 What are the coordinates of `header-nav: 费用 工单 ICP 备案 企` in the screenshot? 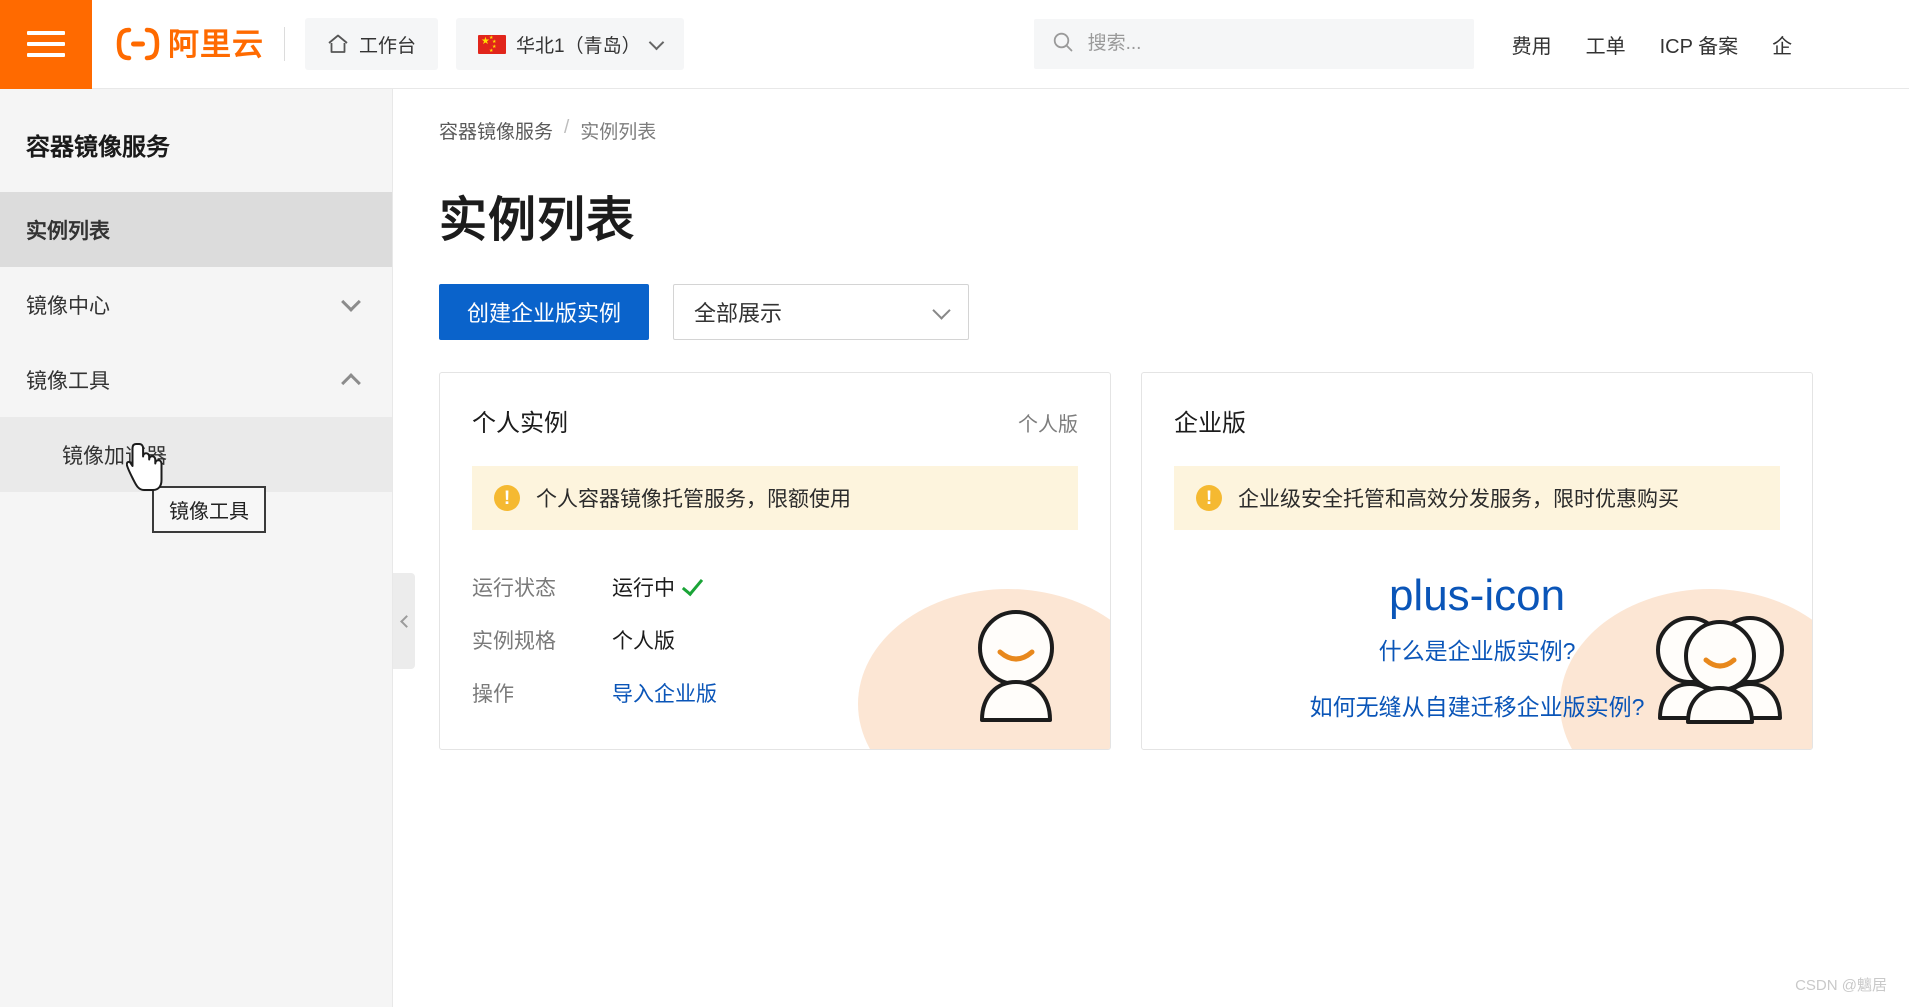 It's located at (1652, 44).